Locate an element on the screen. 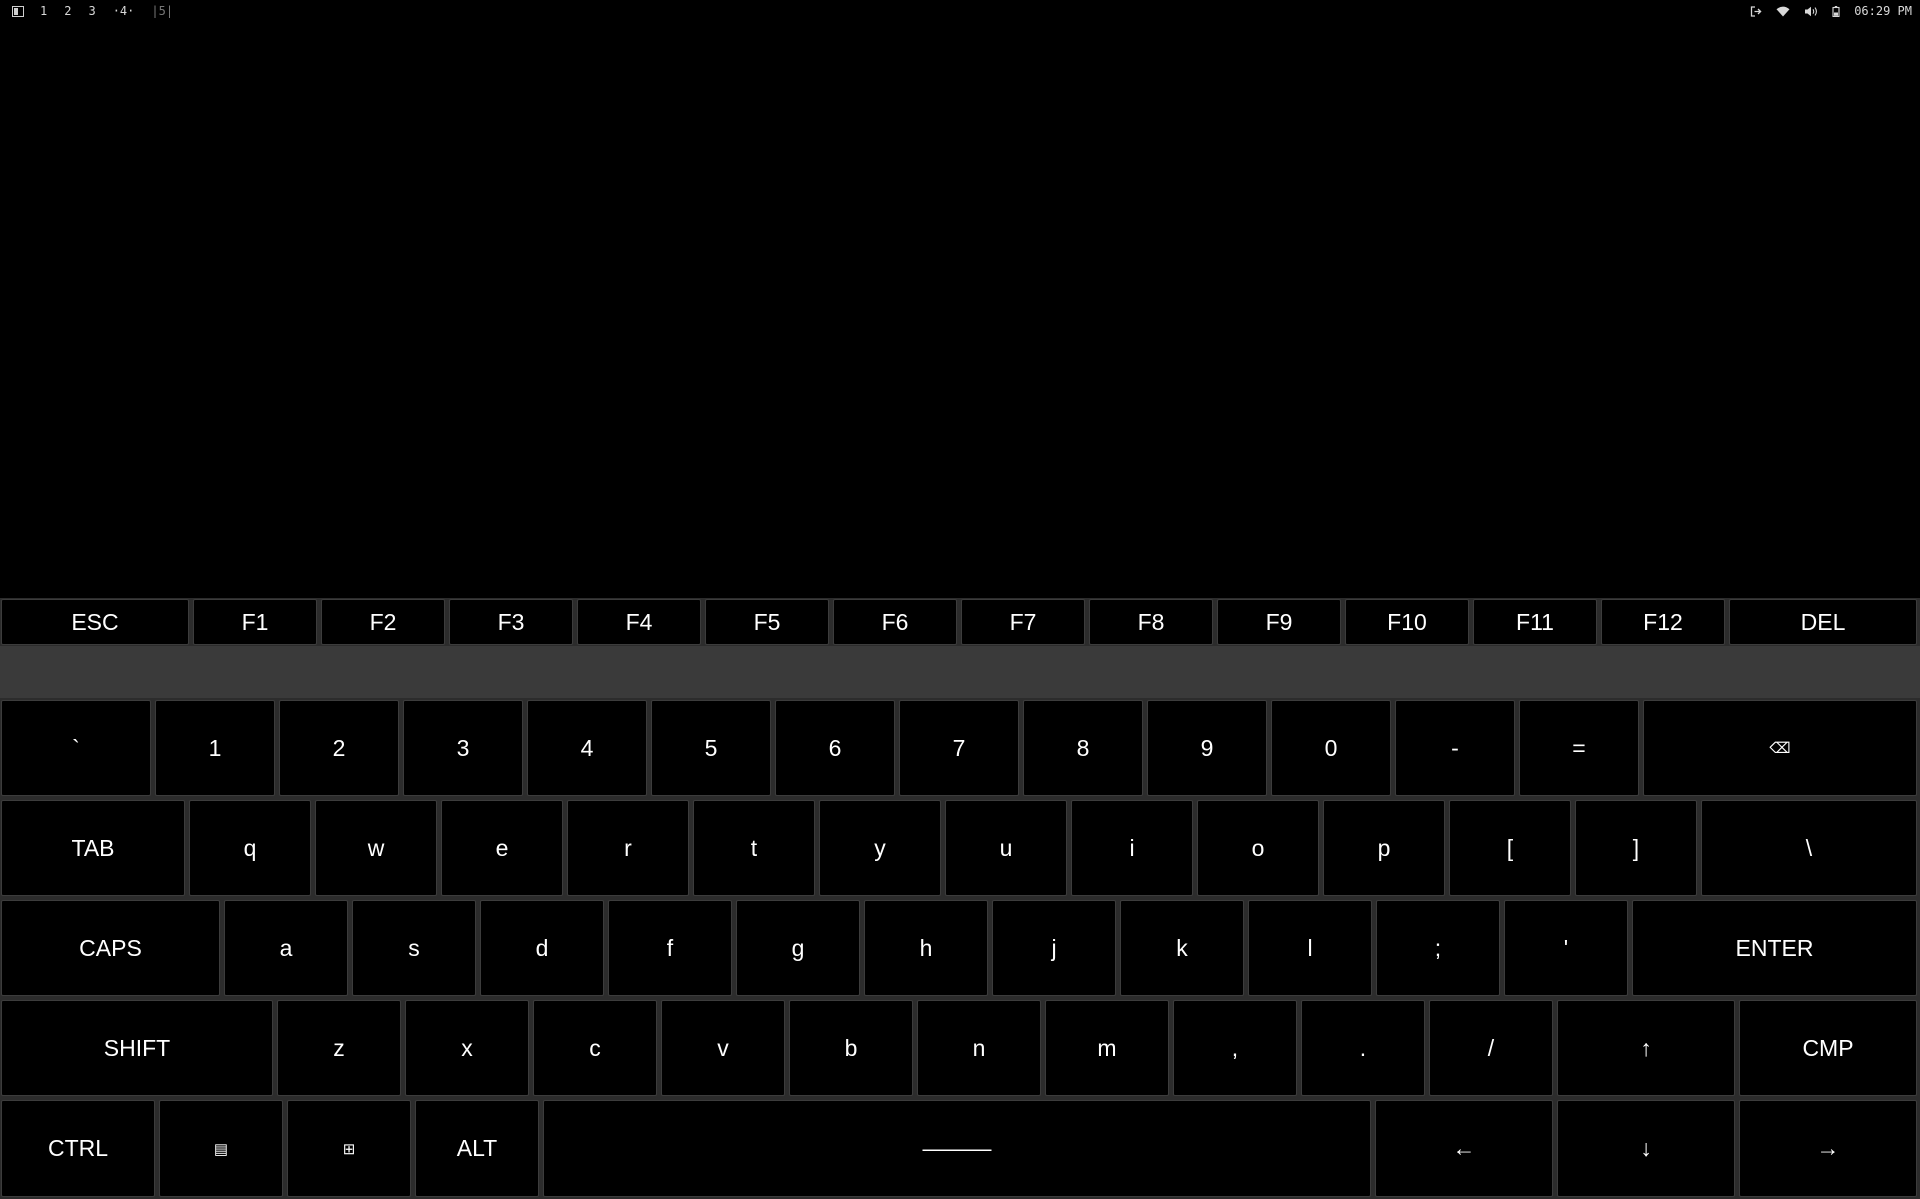  key-minus: - is located at coordinates (1455, 748).